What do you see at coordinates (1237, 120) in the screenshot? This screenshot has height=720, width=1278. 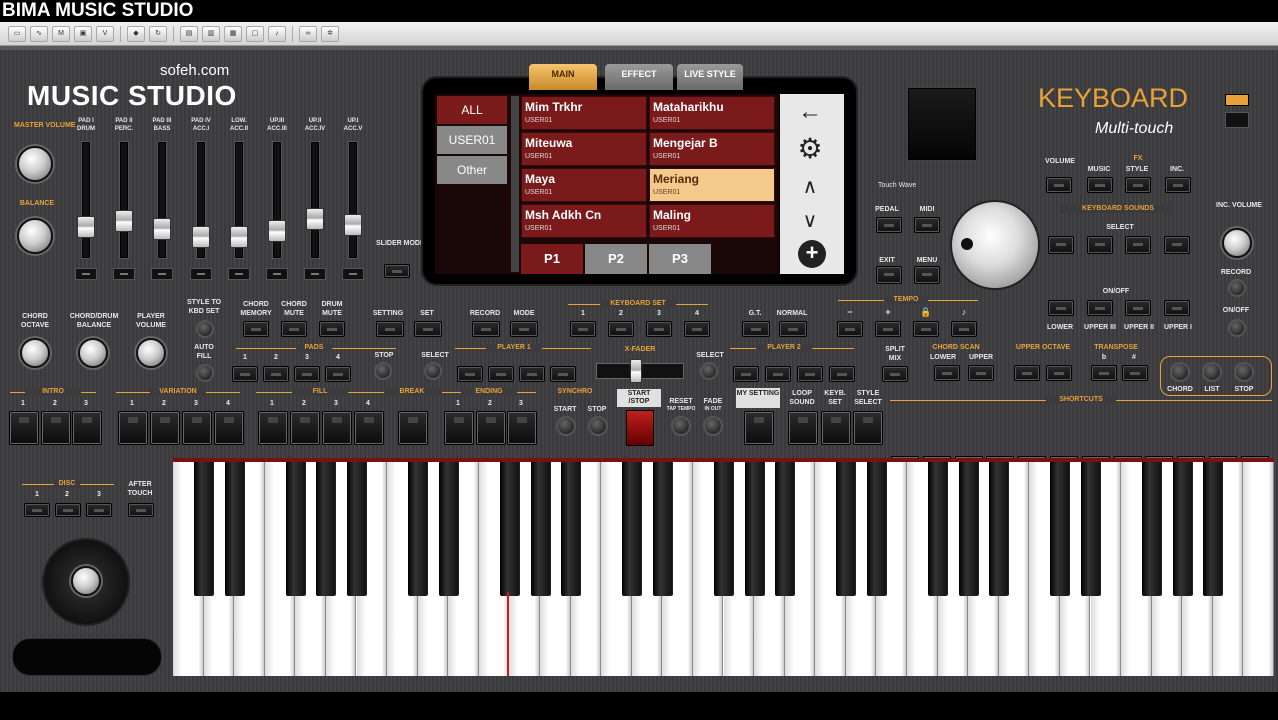 I see `power-button` at bounding box center [1237, 120].